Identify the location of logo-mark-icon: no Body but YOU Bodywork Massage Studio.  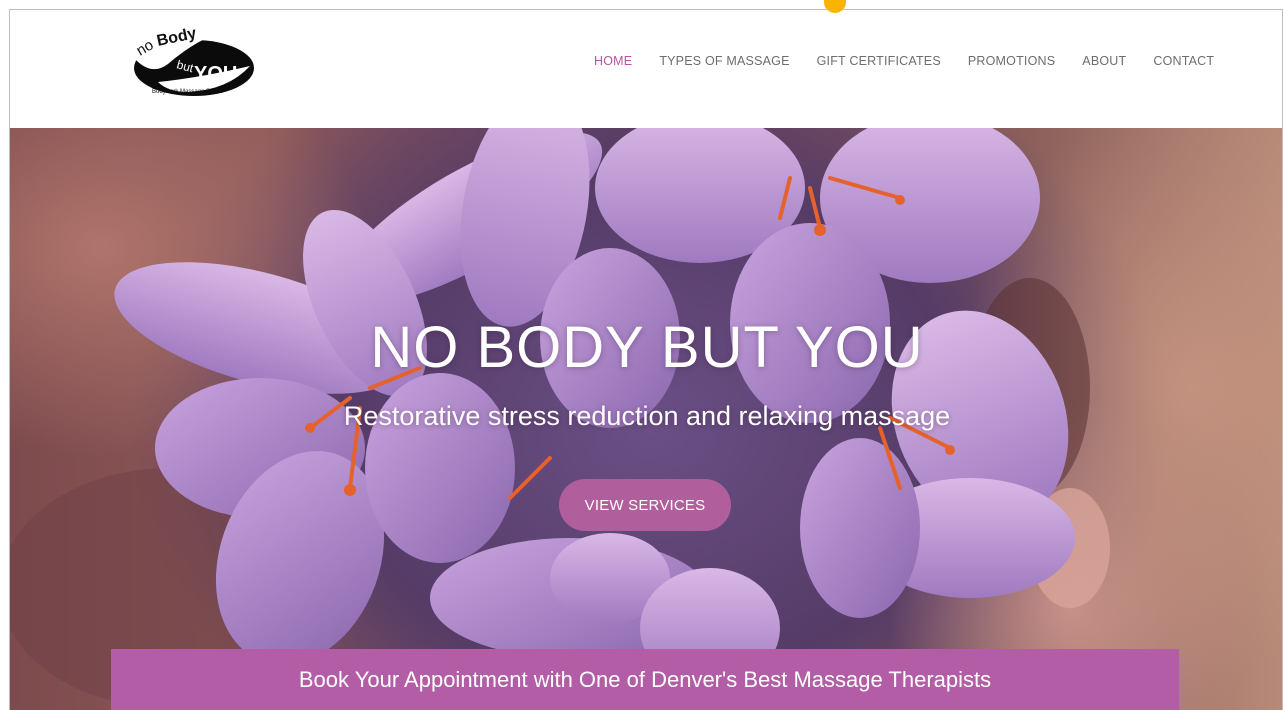
(194, 60).